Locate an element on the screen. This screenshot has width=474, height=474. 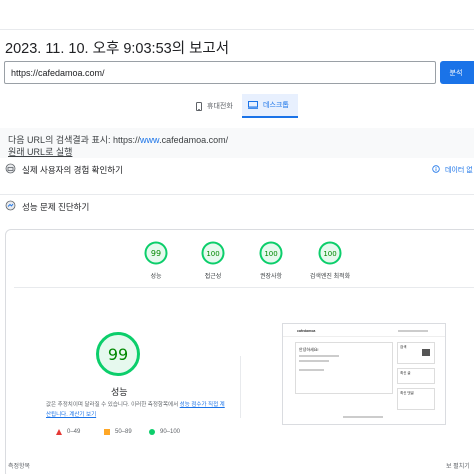
url-field-container is located at coordinates (220, 72).